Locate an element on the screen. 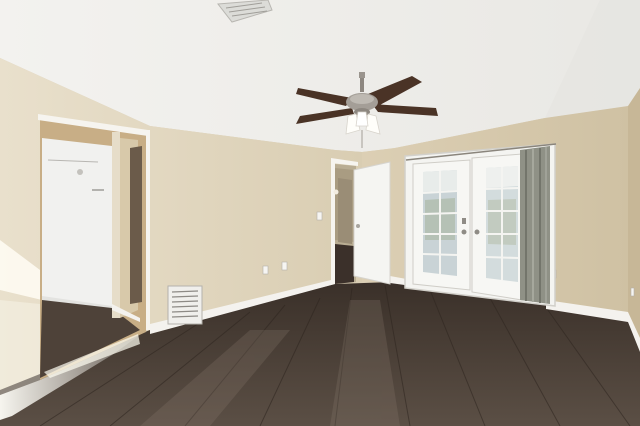  curtain is located at coordinates (535, 225).